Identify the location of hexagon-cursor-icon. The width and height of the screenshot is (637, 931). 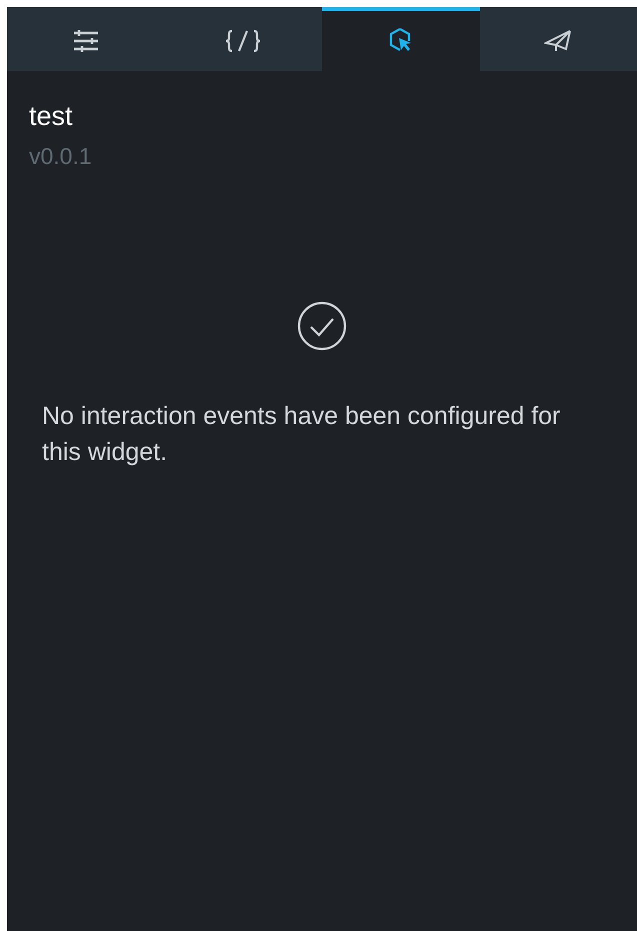
(400, 41).